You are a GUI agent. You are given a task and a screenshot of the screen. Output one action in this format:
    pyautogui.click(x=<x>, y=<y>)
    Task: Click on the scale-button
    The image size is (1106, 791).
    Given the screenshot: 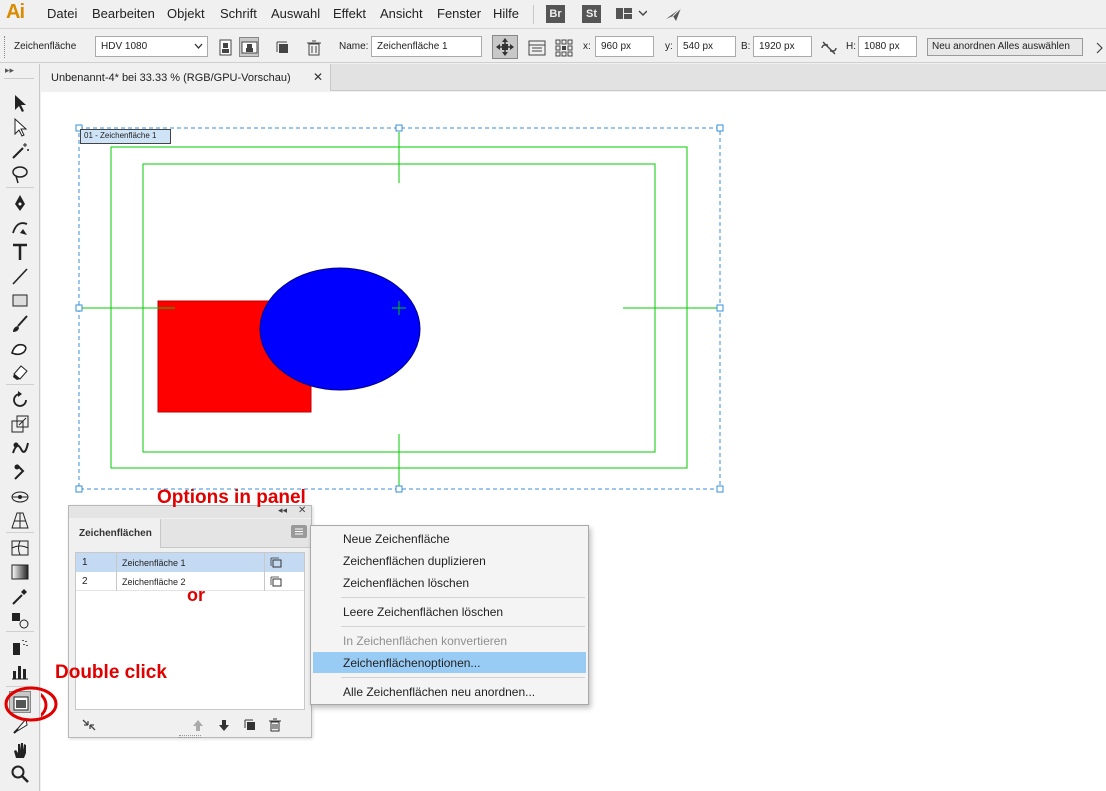 What is the action you would take?
    pyautogui.click(x=20, y=424)
    